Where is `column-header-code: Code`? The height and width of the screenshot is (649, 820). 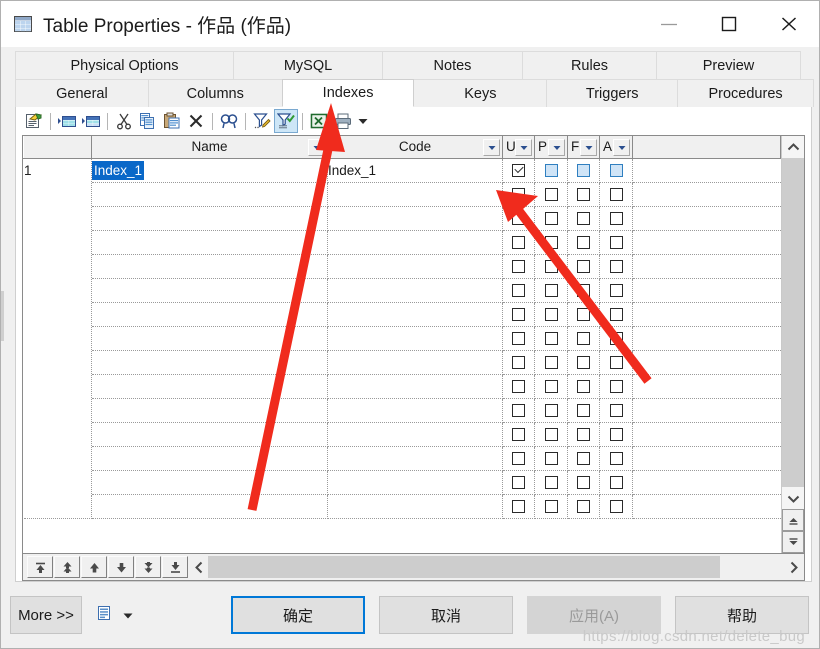
column-header-code: Code is located at coordinates (415, 147).